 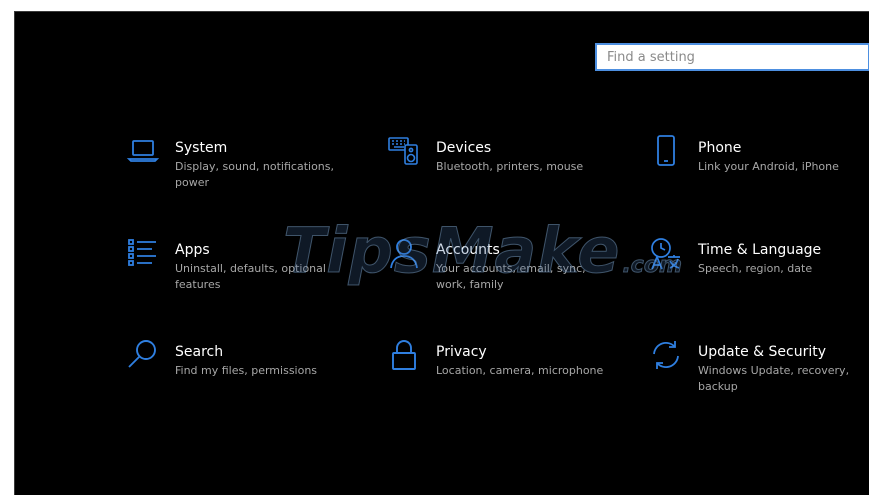 I want to click on tile-description: Find my files, permissions, so click(x=246, y=370).